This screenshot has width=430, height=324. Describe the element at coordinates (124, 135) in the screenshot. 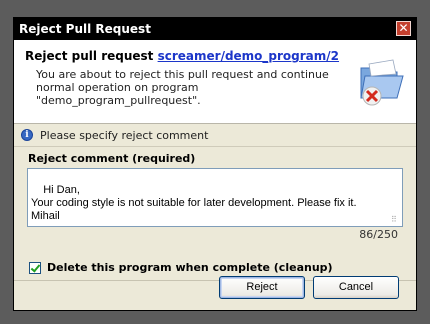

I see `info-text: Please specify reject comment` at that location.